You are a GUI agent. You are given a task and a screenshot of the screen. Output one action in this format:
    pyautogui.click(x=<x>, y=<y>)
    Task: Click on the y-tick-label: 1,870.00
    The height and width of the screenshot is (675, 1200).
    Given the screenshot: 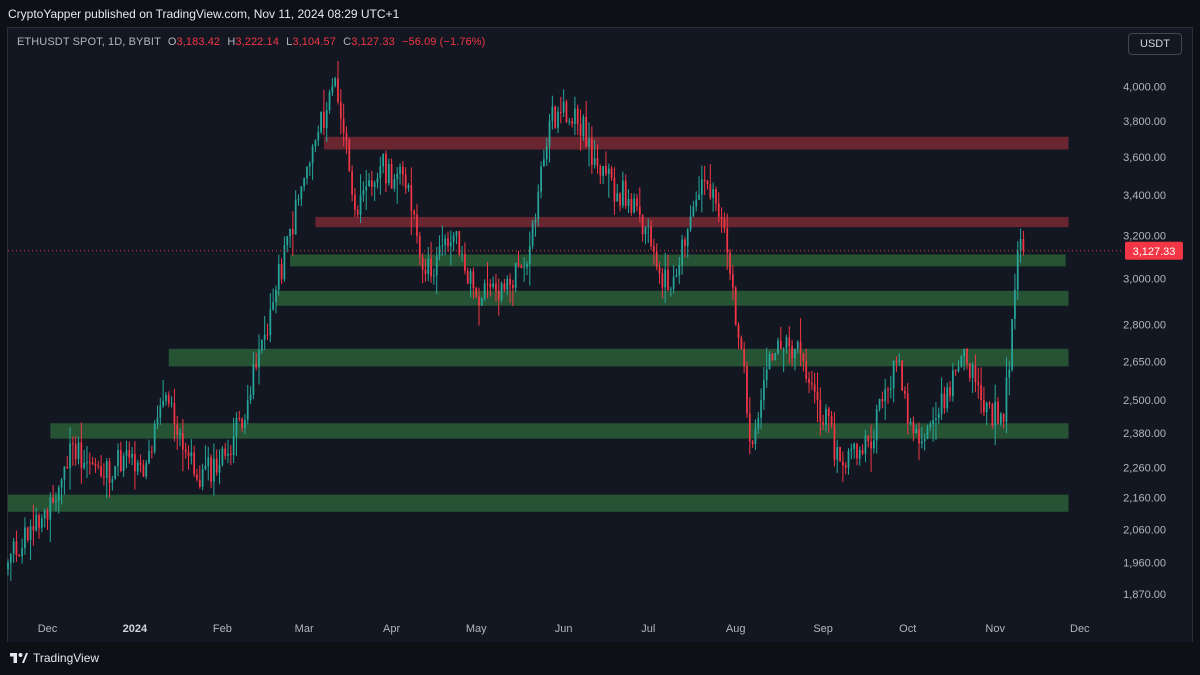 What is the action you would take?
    pyautogui.click(x=1144, y=595)
    